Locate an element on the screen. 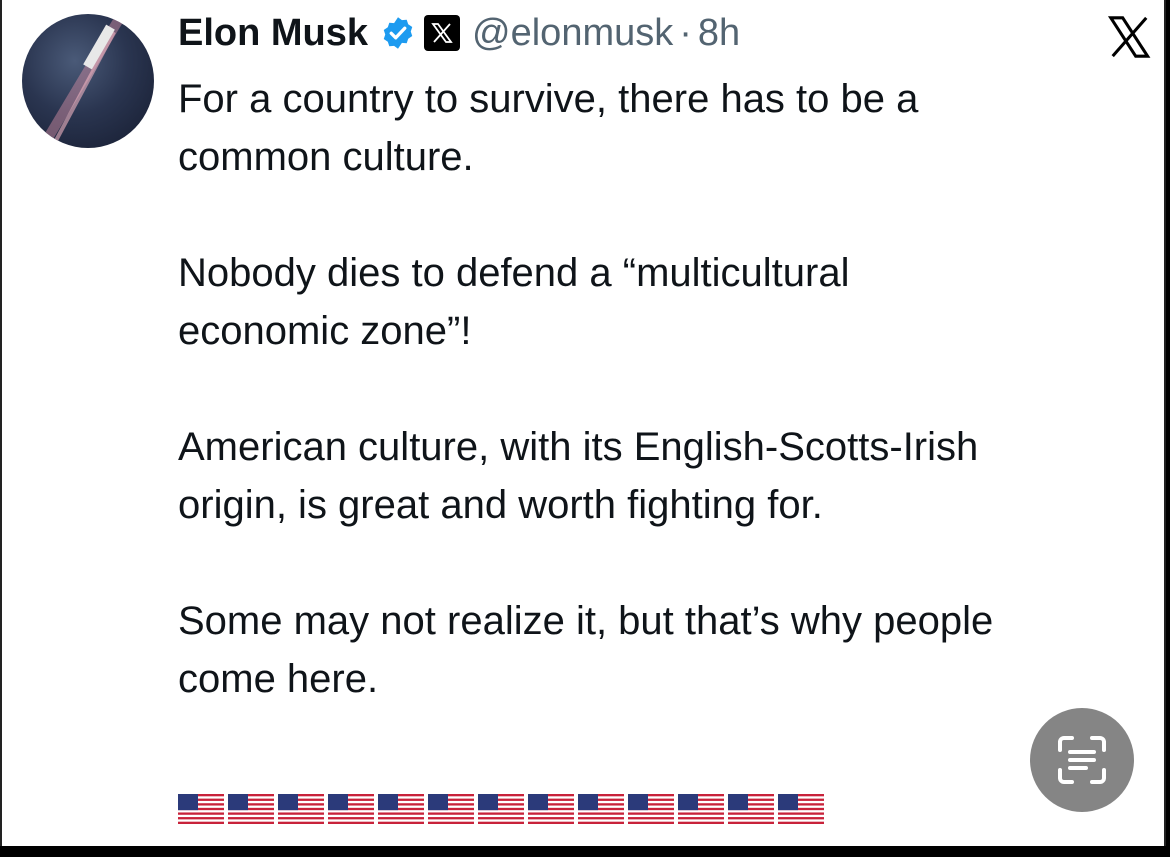 The width and height of the screenshot is (1170, 857). verified-badge-icon is located at coordinates (398, 33).